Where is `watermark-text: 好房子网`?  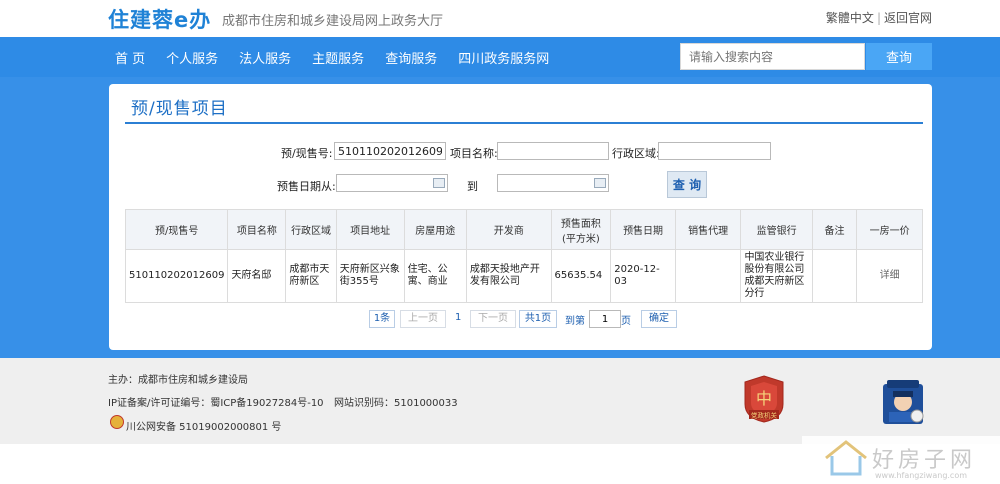 watermark-text: 好房子网 is located at coordinates (924, 460).